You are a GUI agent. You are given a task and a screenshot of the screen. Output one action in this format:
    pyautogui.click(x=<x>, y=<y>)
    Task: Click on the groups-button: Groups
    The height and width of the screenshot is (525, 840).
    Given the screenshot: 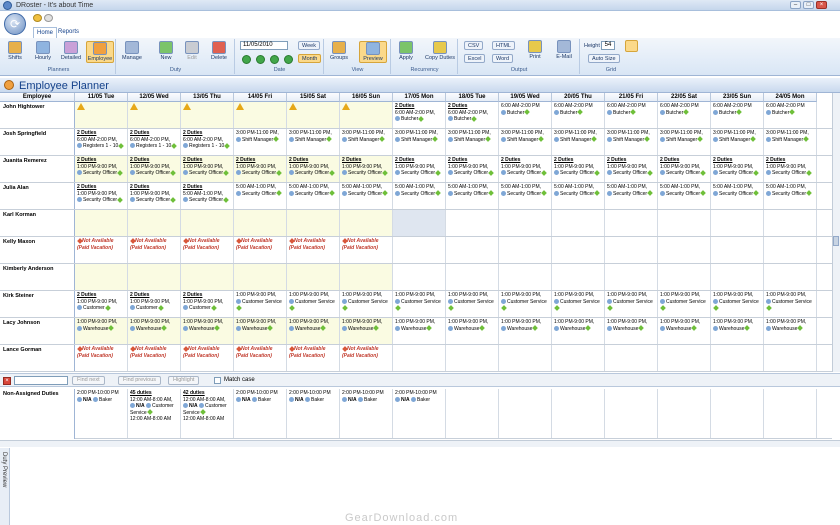 What is the action you would take?
    pyautogui.click(x=339, y=51)
    